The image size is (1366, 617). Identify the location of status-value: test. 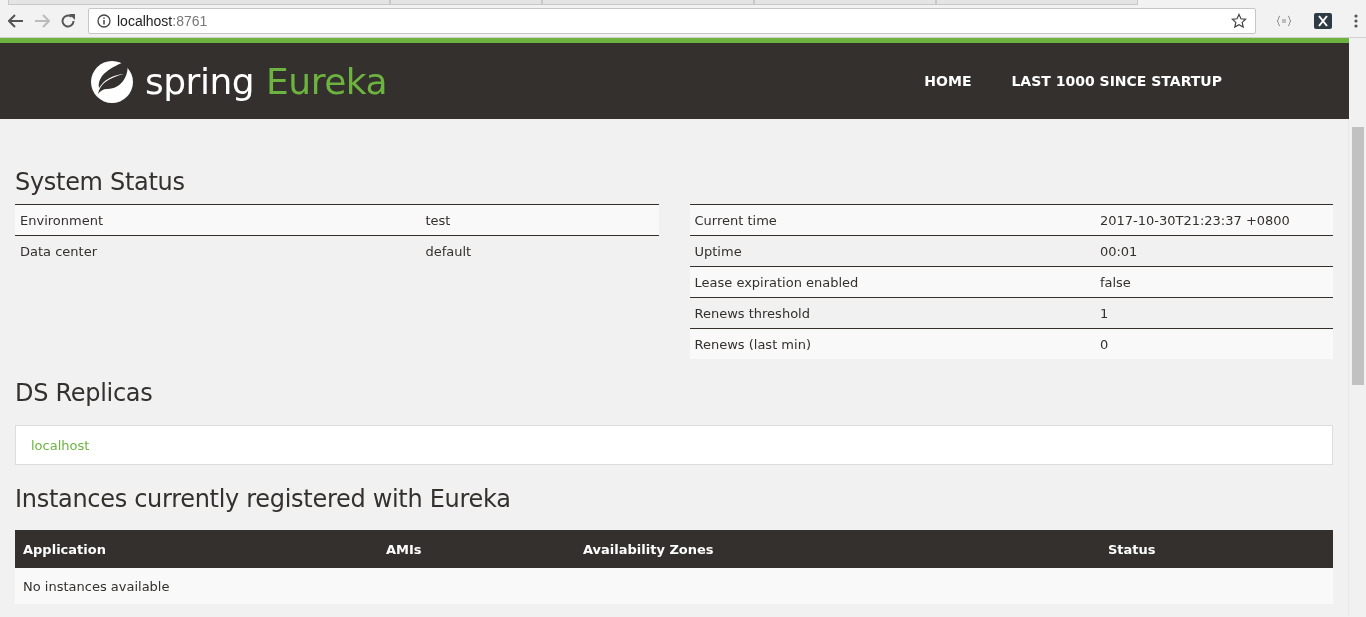
(438, 220).